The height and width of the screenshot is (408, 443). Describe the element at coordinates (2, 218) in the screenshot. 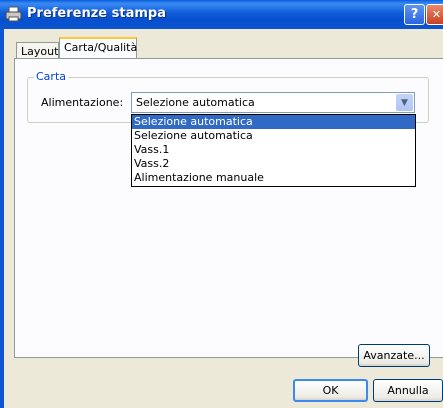

I see `window-frame` at that location.